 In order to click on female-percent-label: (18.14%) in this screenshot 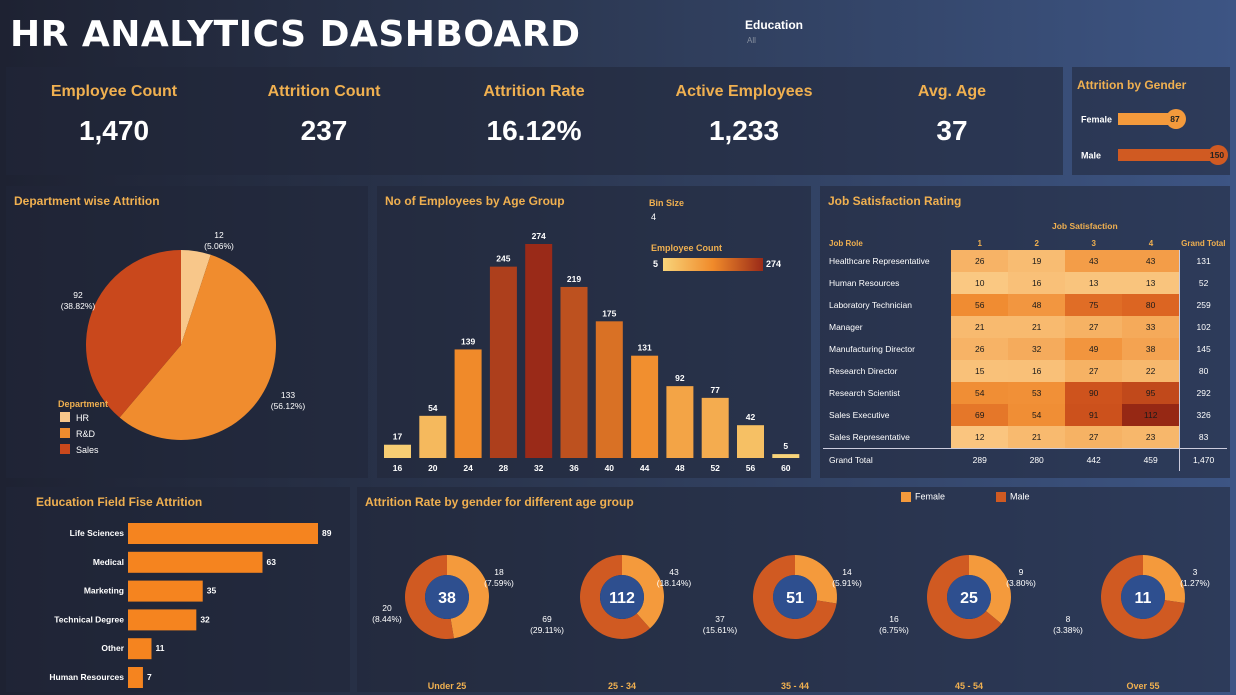, I will do `click(674, 583)`.